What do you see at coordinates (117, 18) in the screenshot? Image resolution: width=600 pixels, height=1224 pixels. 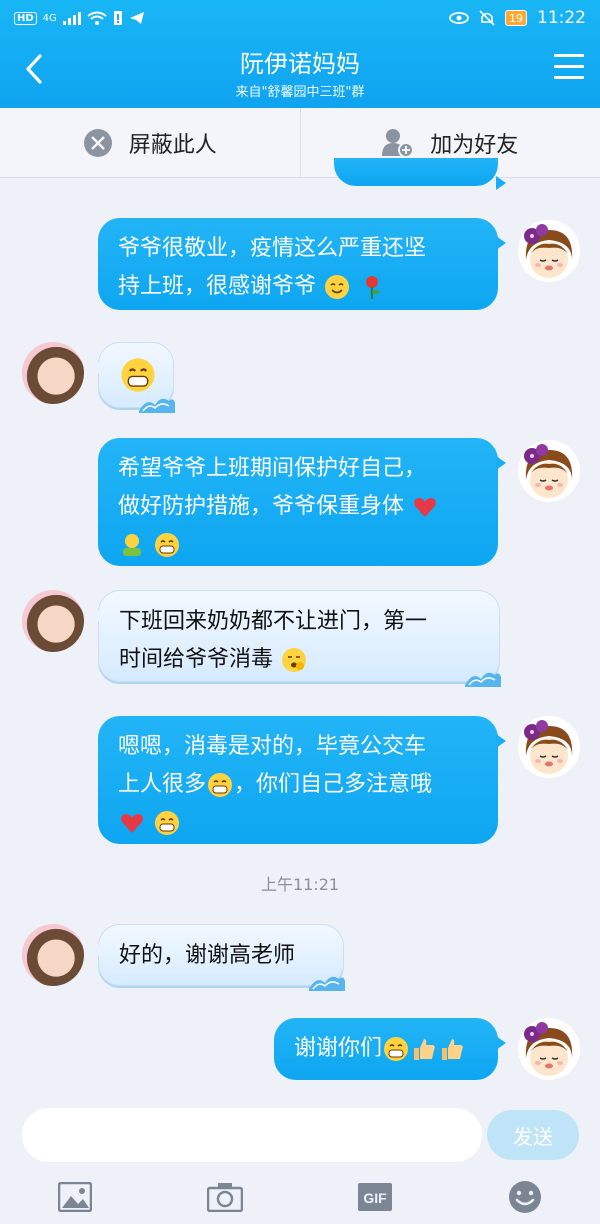 I see `alert-icon` at bounding box center [117, 18].